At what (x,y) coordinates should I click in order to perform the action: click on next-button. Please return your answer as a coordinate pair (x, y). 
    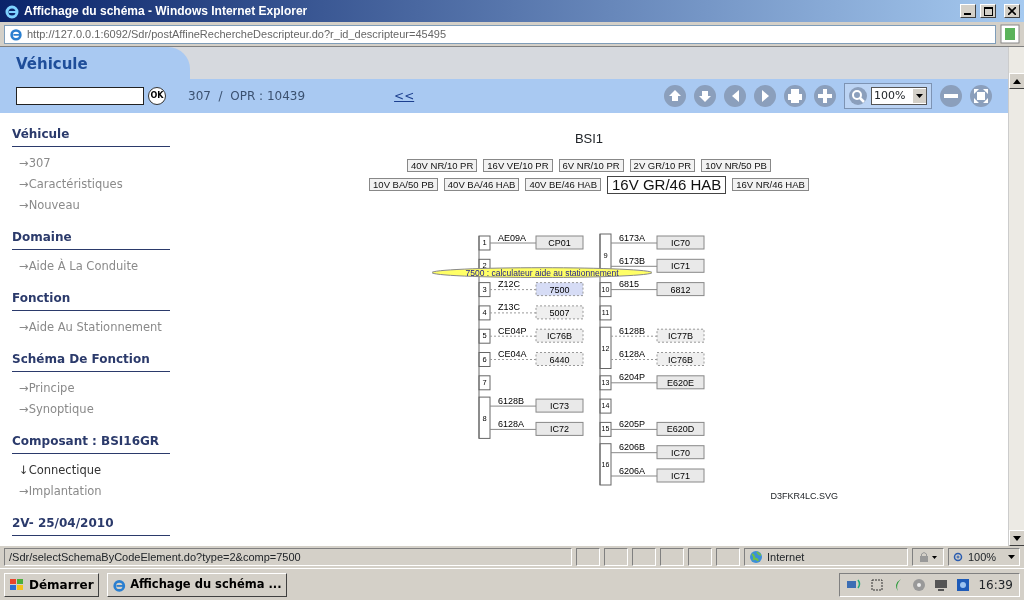
    Looking at the image, I should click on (765, 96).